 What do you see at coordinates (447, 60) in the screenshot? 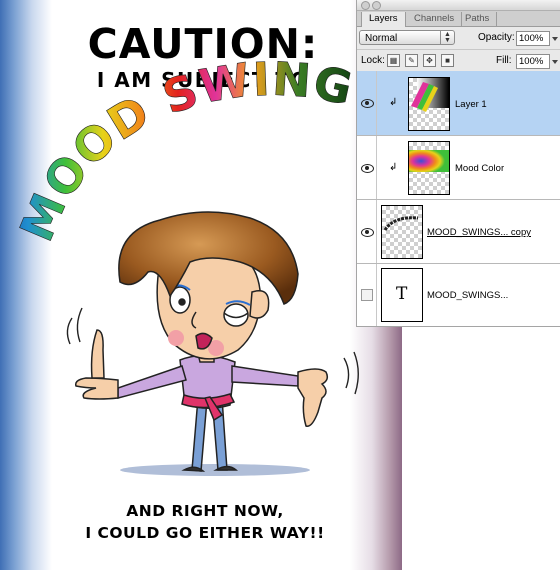
I see `lock-all-icon: ■` at bounding box center [447, 60].